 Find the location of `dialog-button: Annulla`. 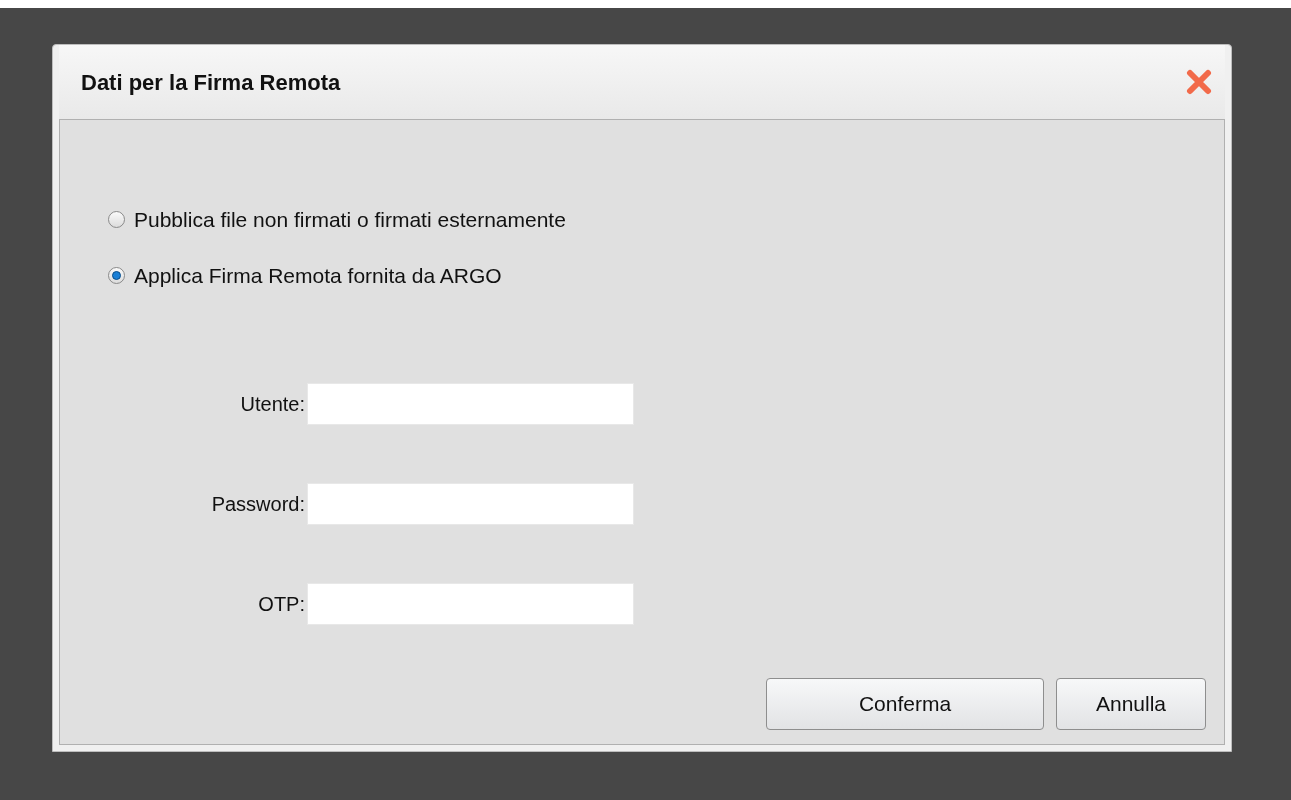

dialog-button: Annulla is located at coordinates (1131, 704).